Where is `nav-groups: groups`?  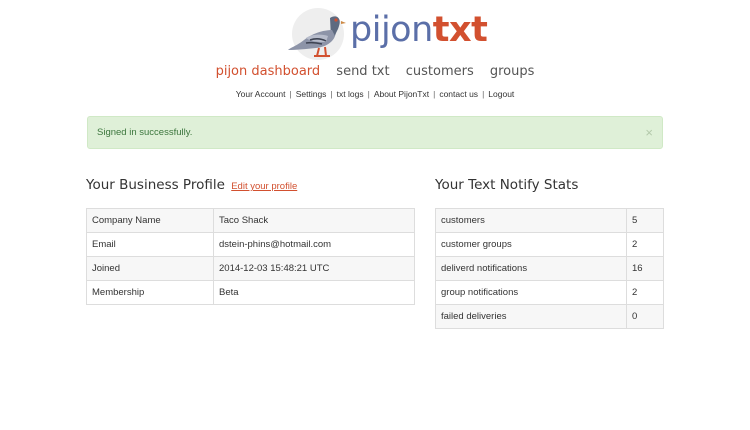
nav-groups: groups is located at coordinates (512, 71).